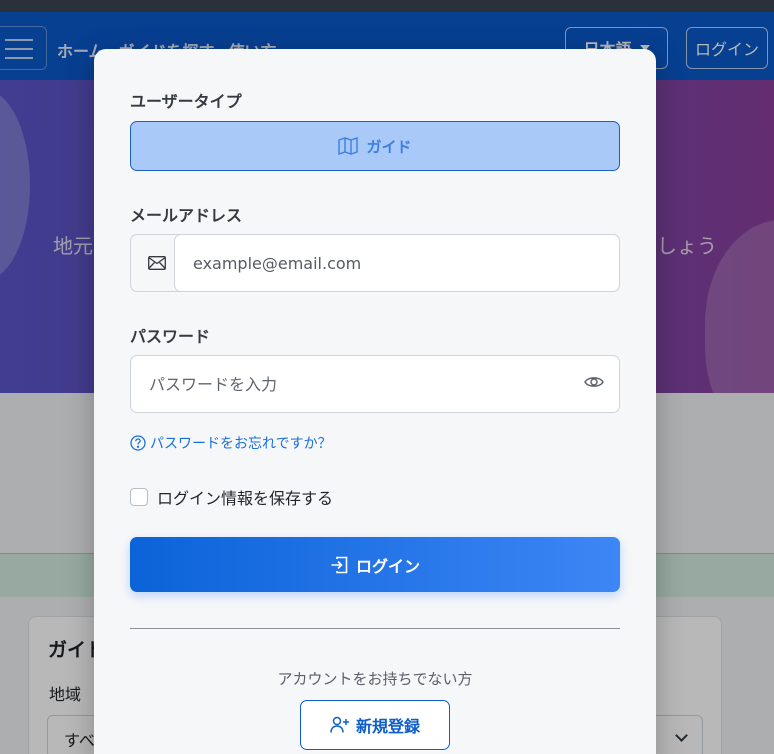  What do you see at coordinates (186, 215) in the screenshot?
I see `email-label: メールアドレス` at bounding box center [186, 215].